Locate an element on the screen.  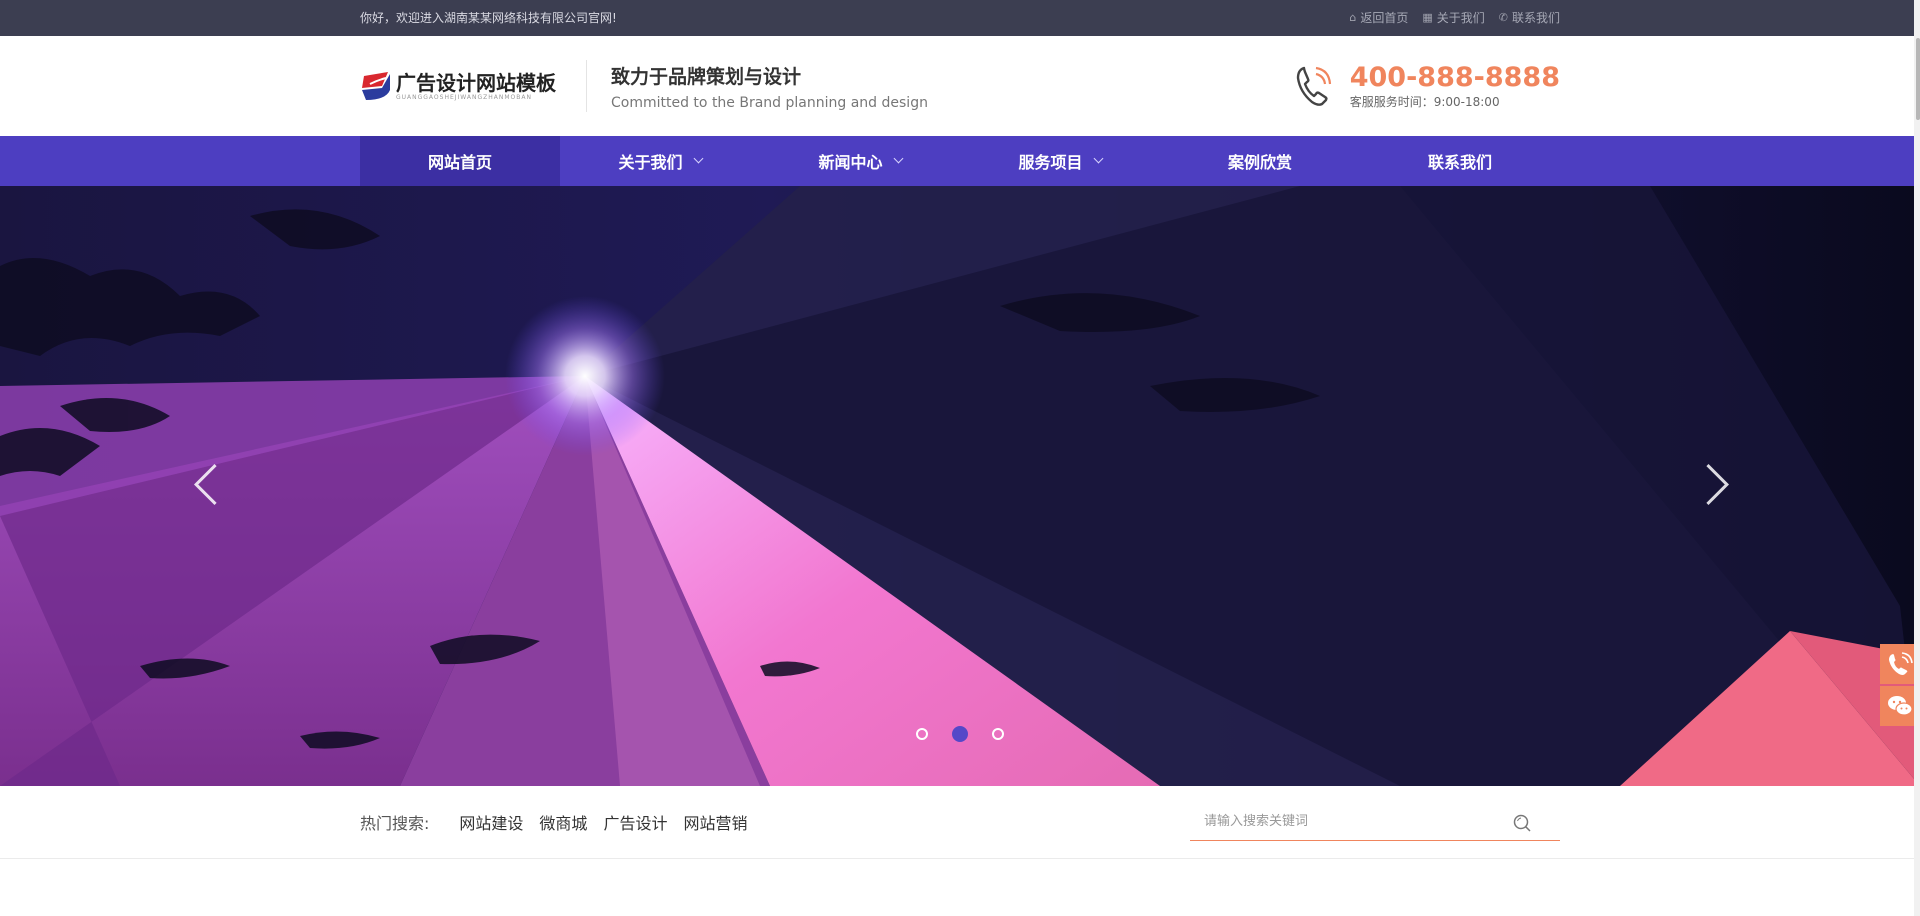
banner-pagination is located at coordinates (960, 734).